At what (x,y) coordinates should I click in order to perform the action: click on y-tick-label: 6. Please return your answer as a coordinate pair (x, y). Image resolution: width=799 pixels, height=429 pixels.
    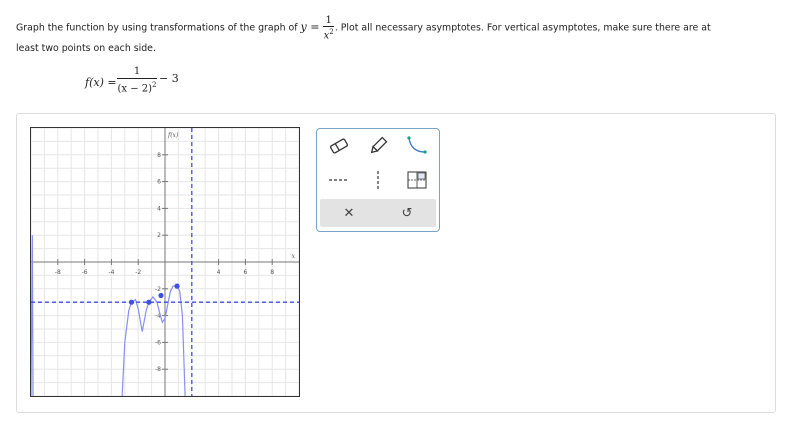
    Looking at the image, I should click on (159, 182).